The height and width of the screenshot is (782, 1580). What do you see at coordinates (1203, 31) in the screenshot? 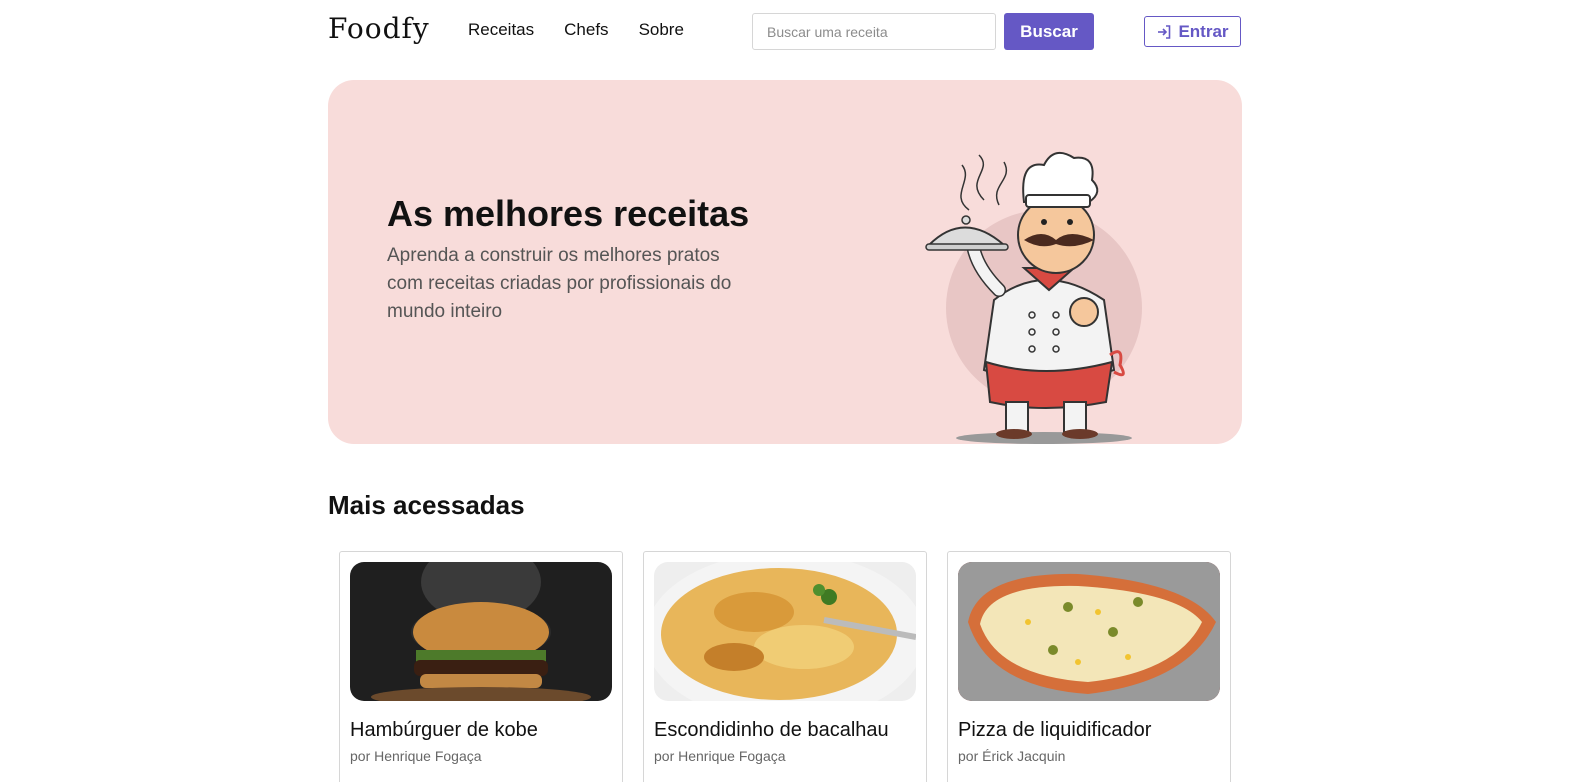
I see `login-button-label: Entrar` at bounding box center [1203, 31].